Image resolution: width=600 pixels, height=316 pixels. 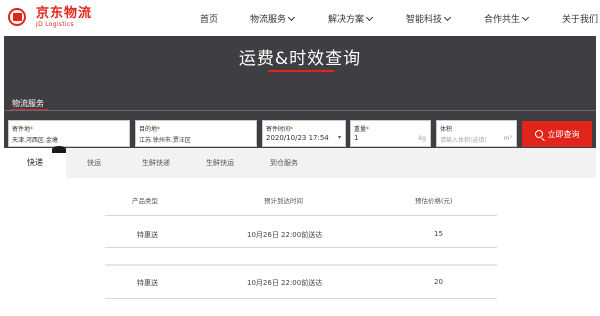 I want to click on header-product-type: 产品类型, so click(x=145, y=201).